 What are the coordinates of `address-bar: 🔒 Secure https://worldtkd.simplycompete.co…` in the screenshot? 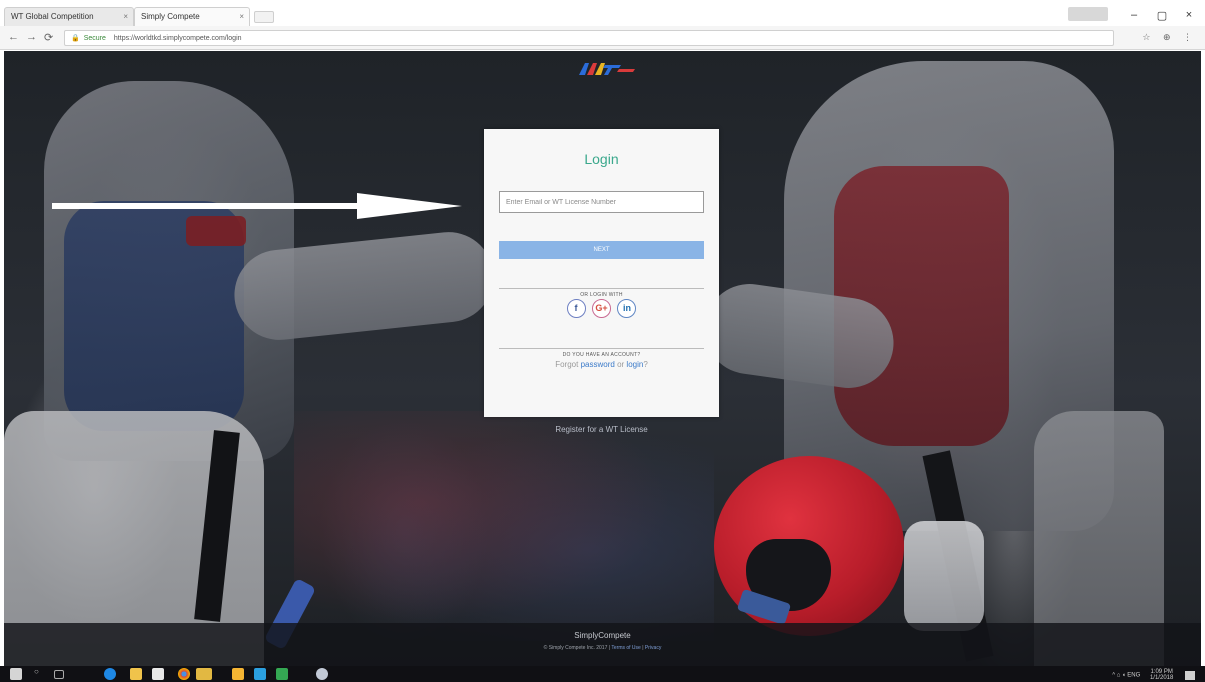 It's located at (589, 38).